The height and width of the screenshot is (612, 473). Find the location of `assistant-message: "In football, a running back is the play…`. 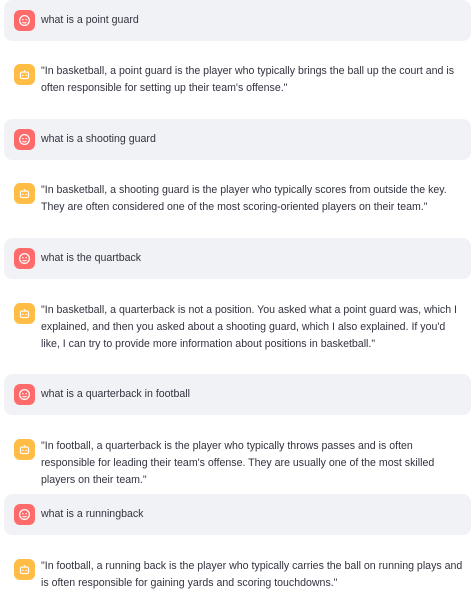

assistant-message: "In football, a running back is the play… is located at coordinates (237, 576).